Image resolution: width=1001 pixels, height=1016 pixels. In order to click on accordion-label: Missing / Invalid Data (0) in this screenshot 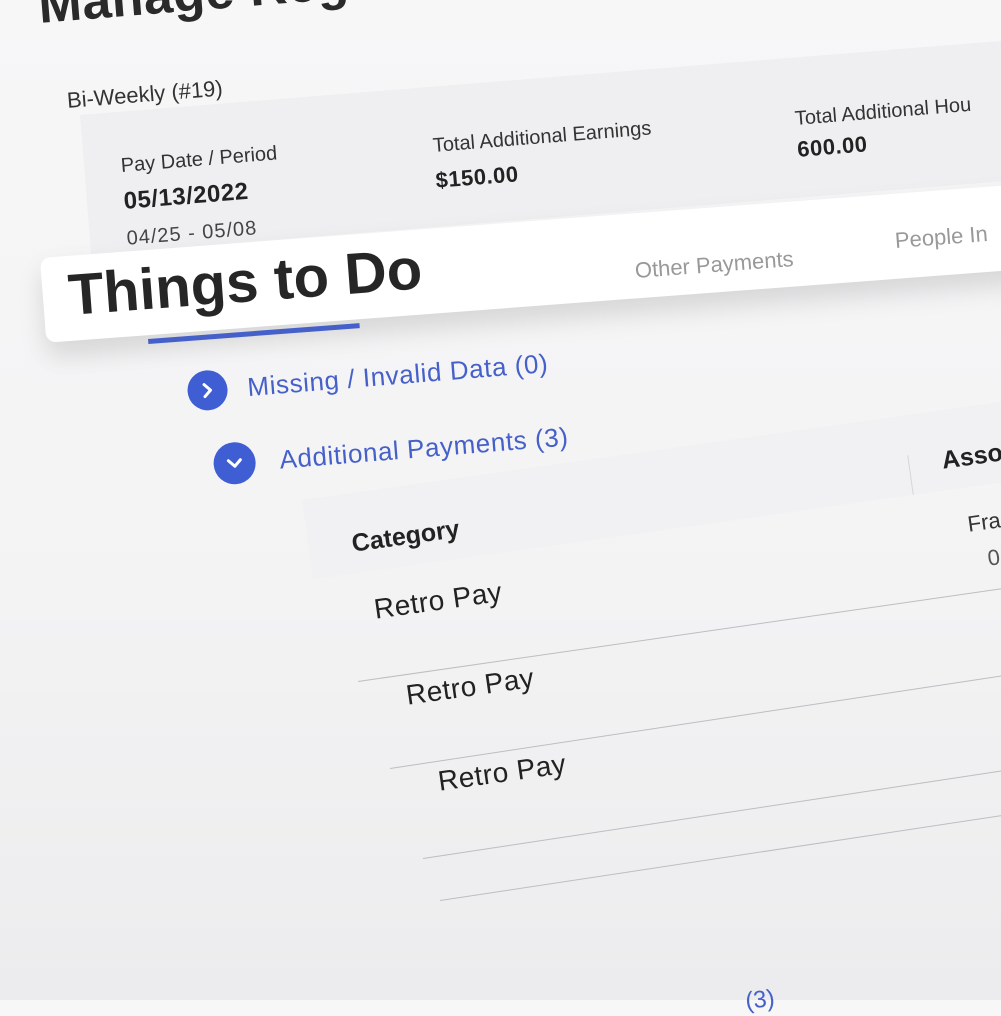, I will do `click(398, 374)`.